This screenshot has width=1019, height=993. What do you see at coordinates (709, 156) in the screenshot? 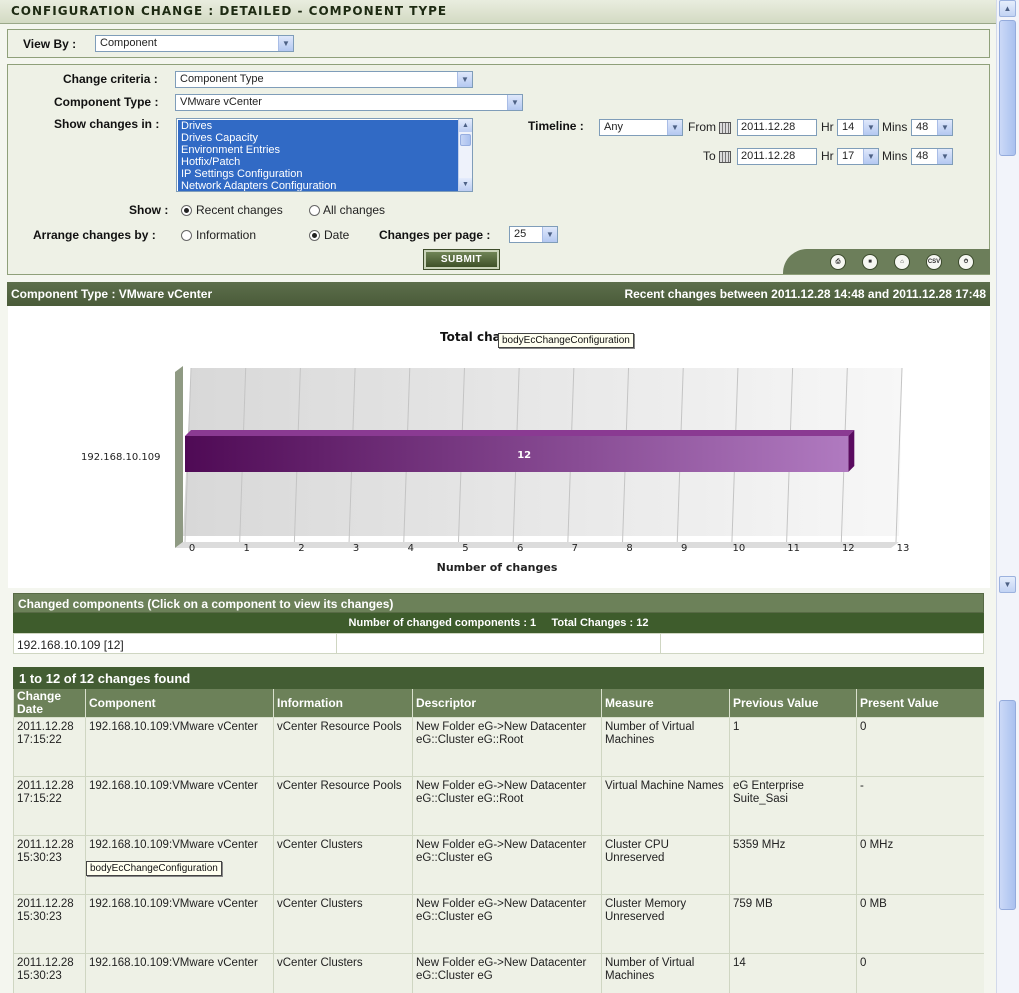
I see `to-label: To` at bounding box center [709, 156].